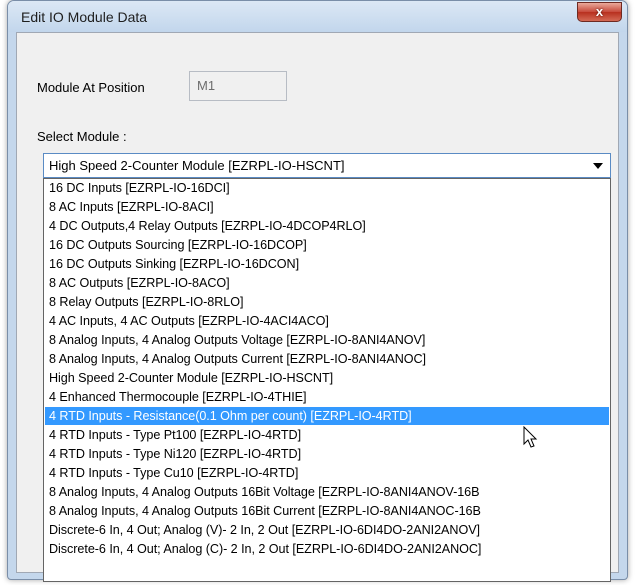 The width and height of the screenshot is (635, 585). What do you see at coordinates (327, 397) in the screenshot?
I see `dropdown-option: 4 Enhanced Thermocouple [EZRPL-IO-4THIE]` at bounding box center [327, 397].